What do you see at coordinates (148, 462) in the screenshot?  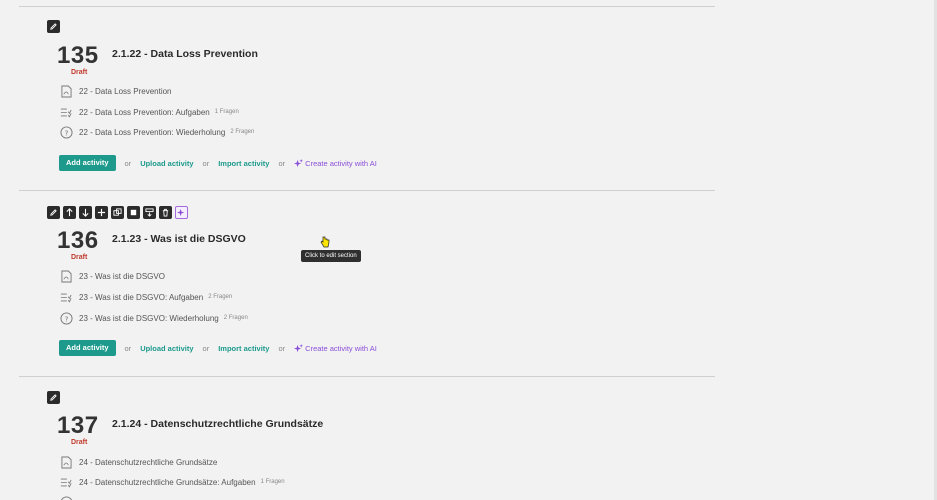 I see `activity-label: 24 - Datenschutzrechtliche Grundsätze` at bounding box center [148, 462].